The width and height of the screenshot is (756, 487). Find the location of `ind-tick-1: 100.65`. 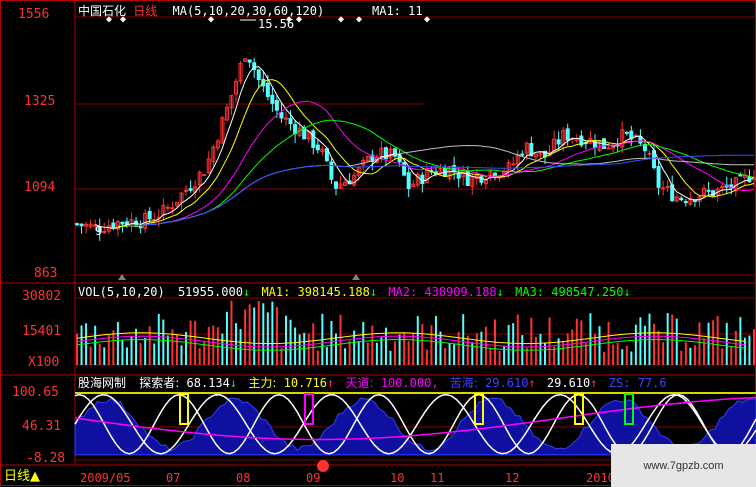

ind-tick-1: 100.65 is located at coordinates (35, 392).